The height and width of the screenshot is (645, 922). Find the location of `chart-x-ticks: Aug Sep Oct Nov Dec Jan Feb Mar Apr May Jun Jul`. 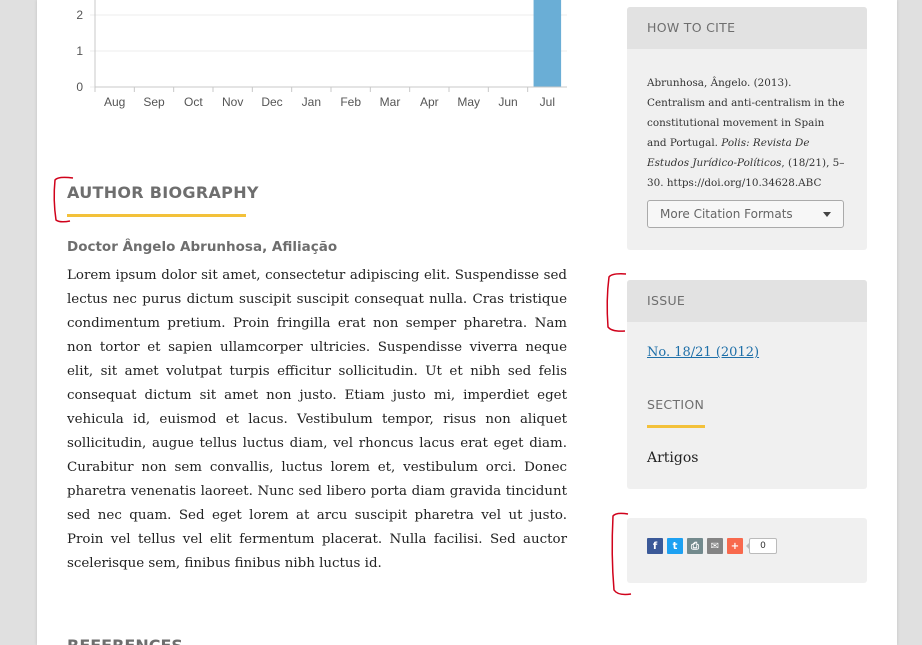

chart-x-ticks: Aug Sep Oct Nov Dec Jan Feb Mar Apr May Jun Jul is located at coordinates (324, 98).